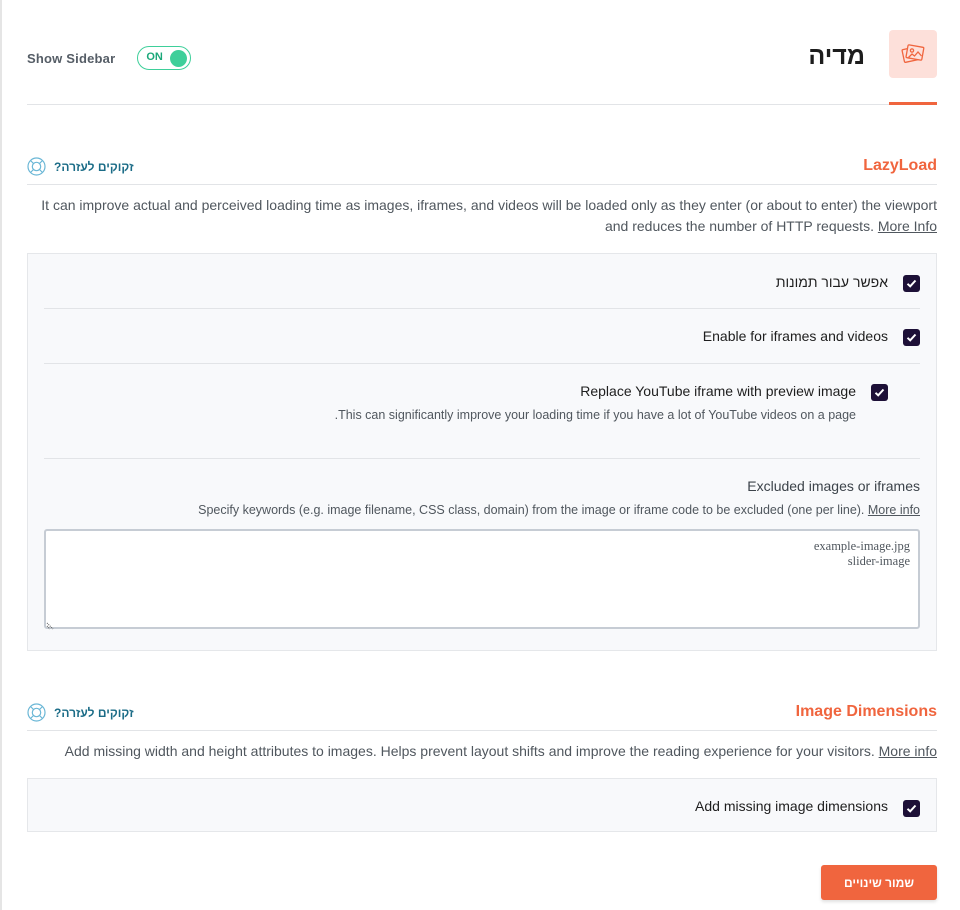 This screenshot has width=960, height=910. What do you see at coordinates (795, 336) in the screenshot?
I see `option-label-iframes: Enable for iframes and videos` at bounding box center [795, 336].